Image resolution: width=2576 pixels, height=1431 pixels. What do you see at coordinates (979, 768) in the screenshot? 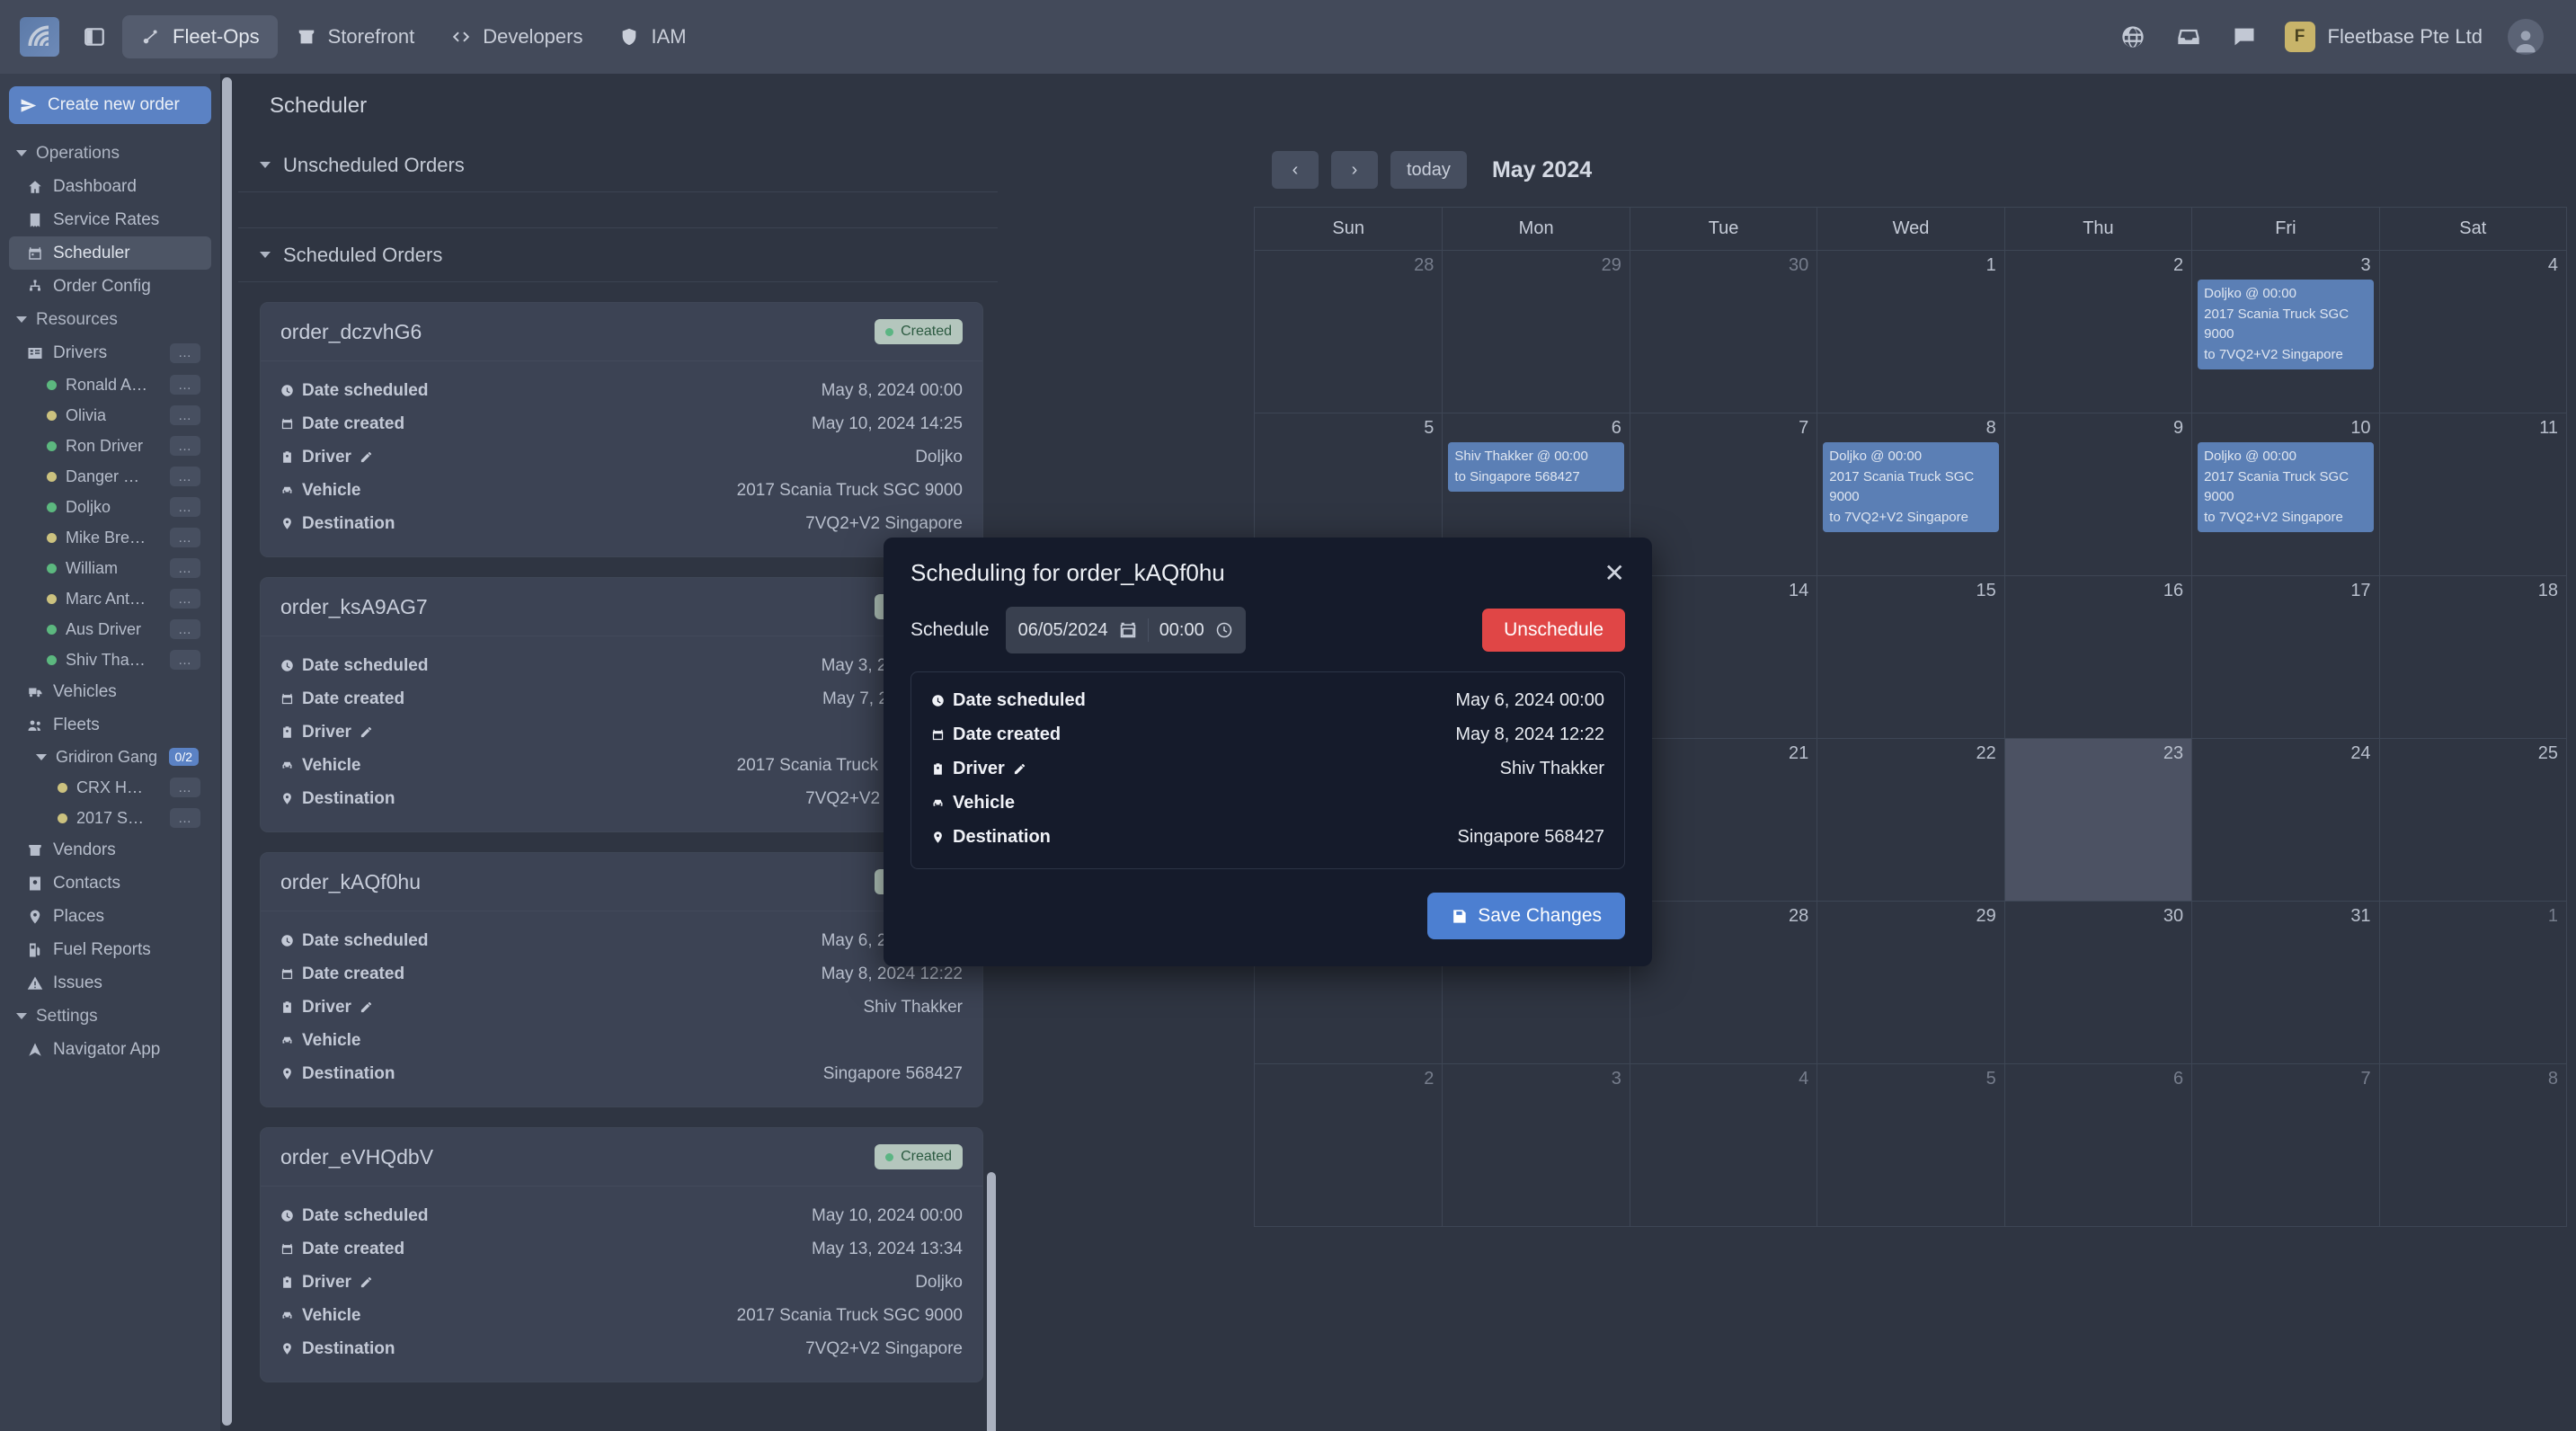
I see `field-label: Driver` at bounding box center [979, 768].